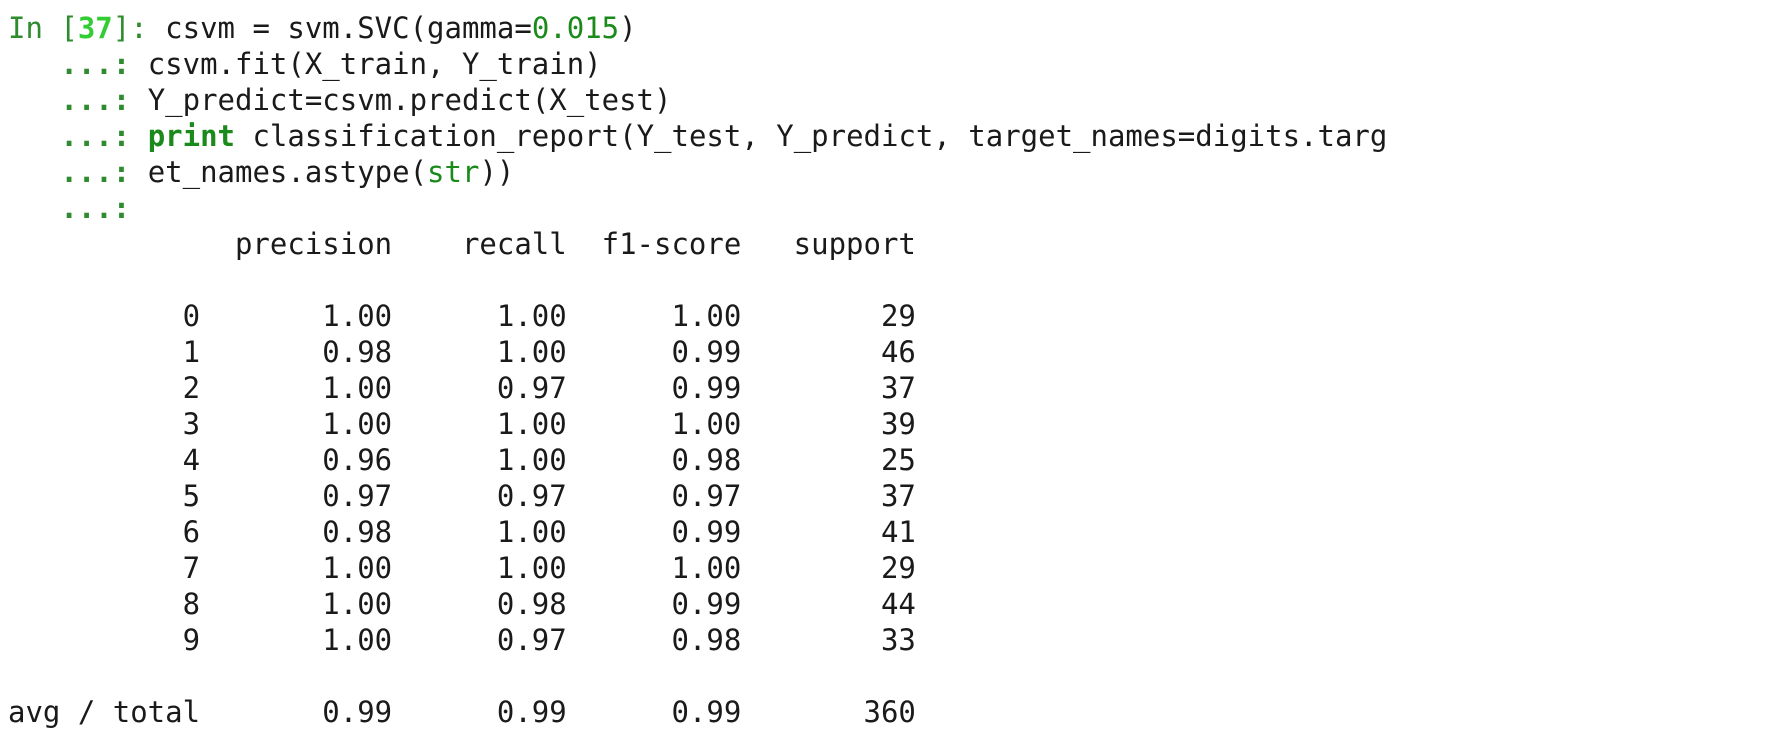 This screenshot has width=1772, height=750. Describe the element at coordinates (462, 352) in the screenshot. I see `report-row: 1 0.98 1.00 0.99 46` at that location.